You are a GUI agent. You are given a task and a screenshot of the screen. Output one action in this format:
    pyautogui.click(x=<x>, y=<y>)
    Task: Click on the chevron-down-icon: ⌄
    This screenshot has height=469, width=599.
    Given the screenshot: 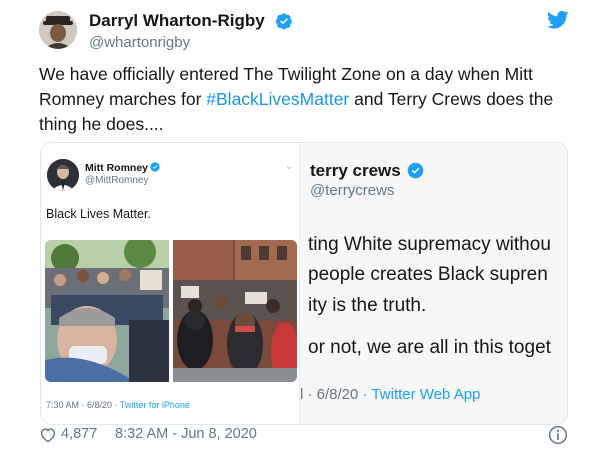 What is the action you would take?
    pyautogui.click(x=289, y=166)
    